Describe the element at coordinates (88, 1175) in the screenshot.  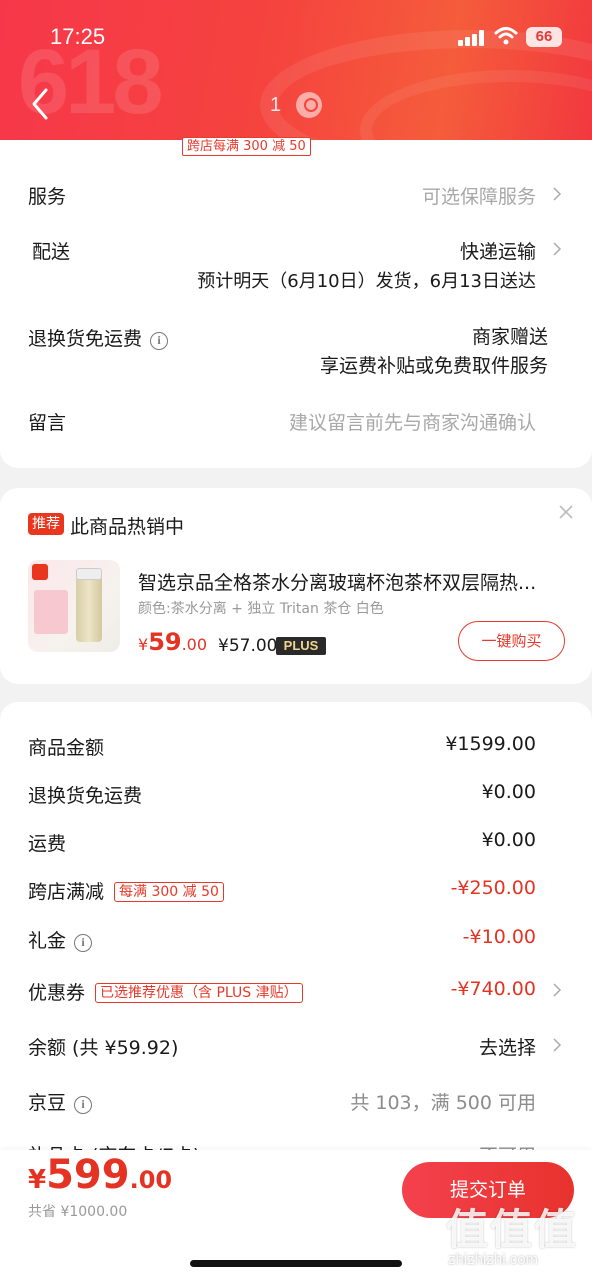
I see `total-integer: 599` at that location.